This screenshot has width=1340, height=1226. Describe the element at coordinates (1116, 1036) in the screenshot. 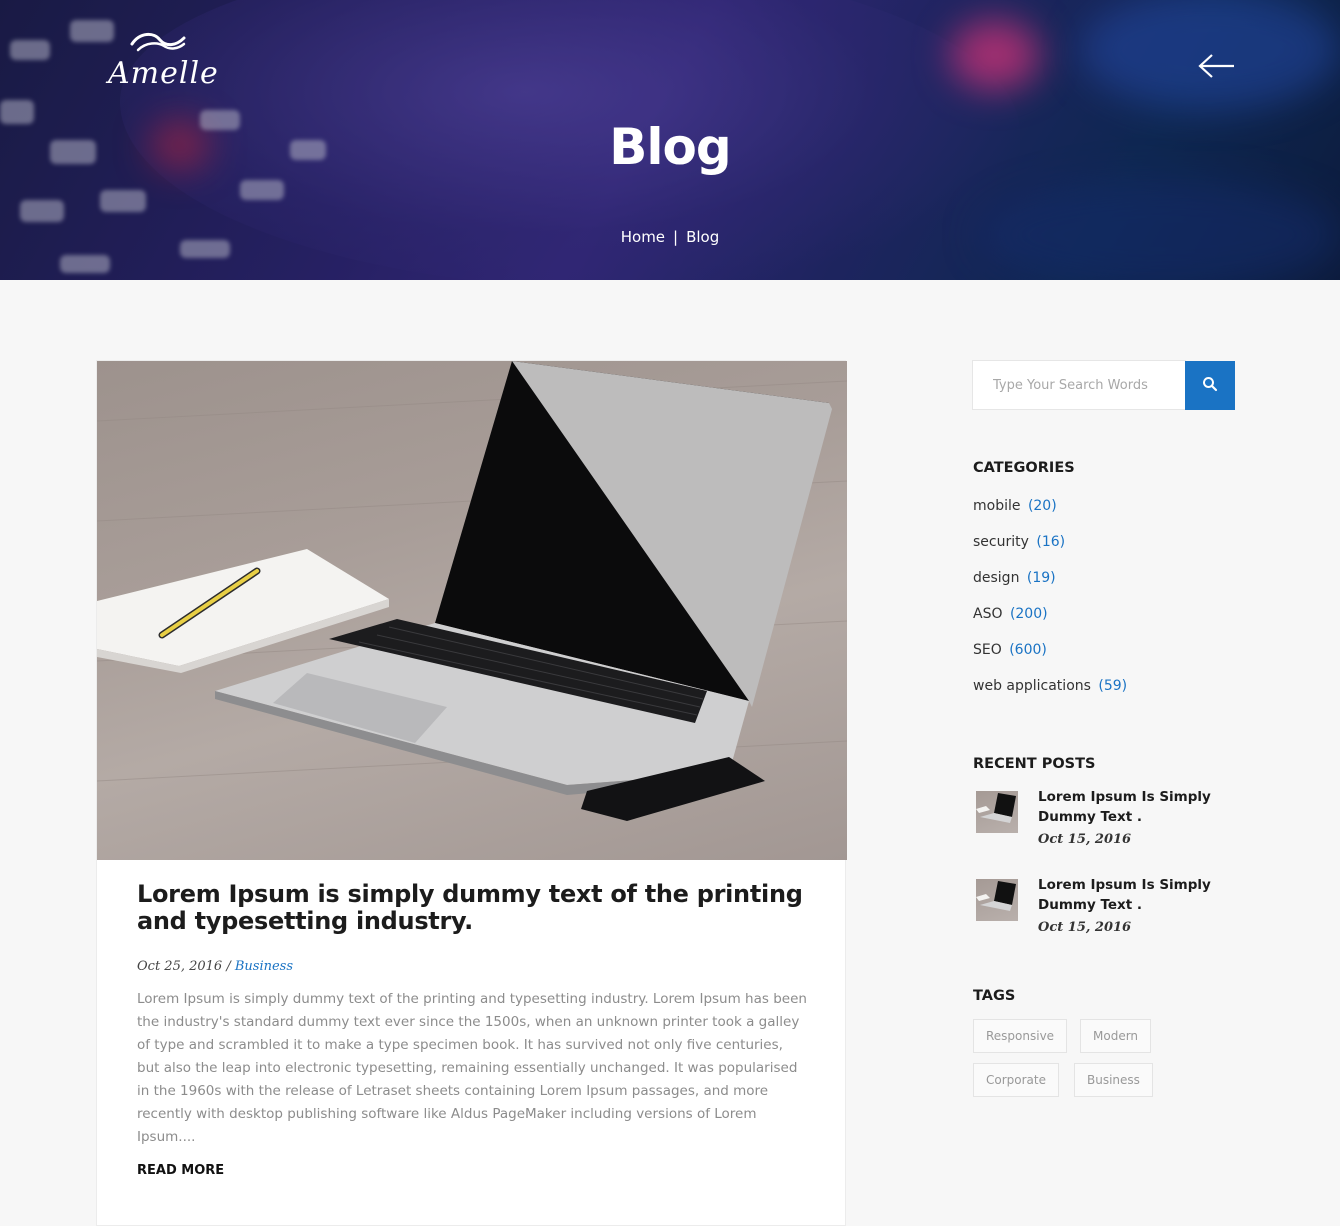

I see `tag-modern: Modern` at that location.